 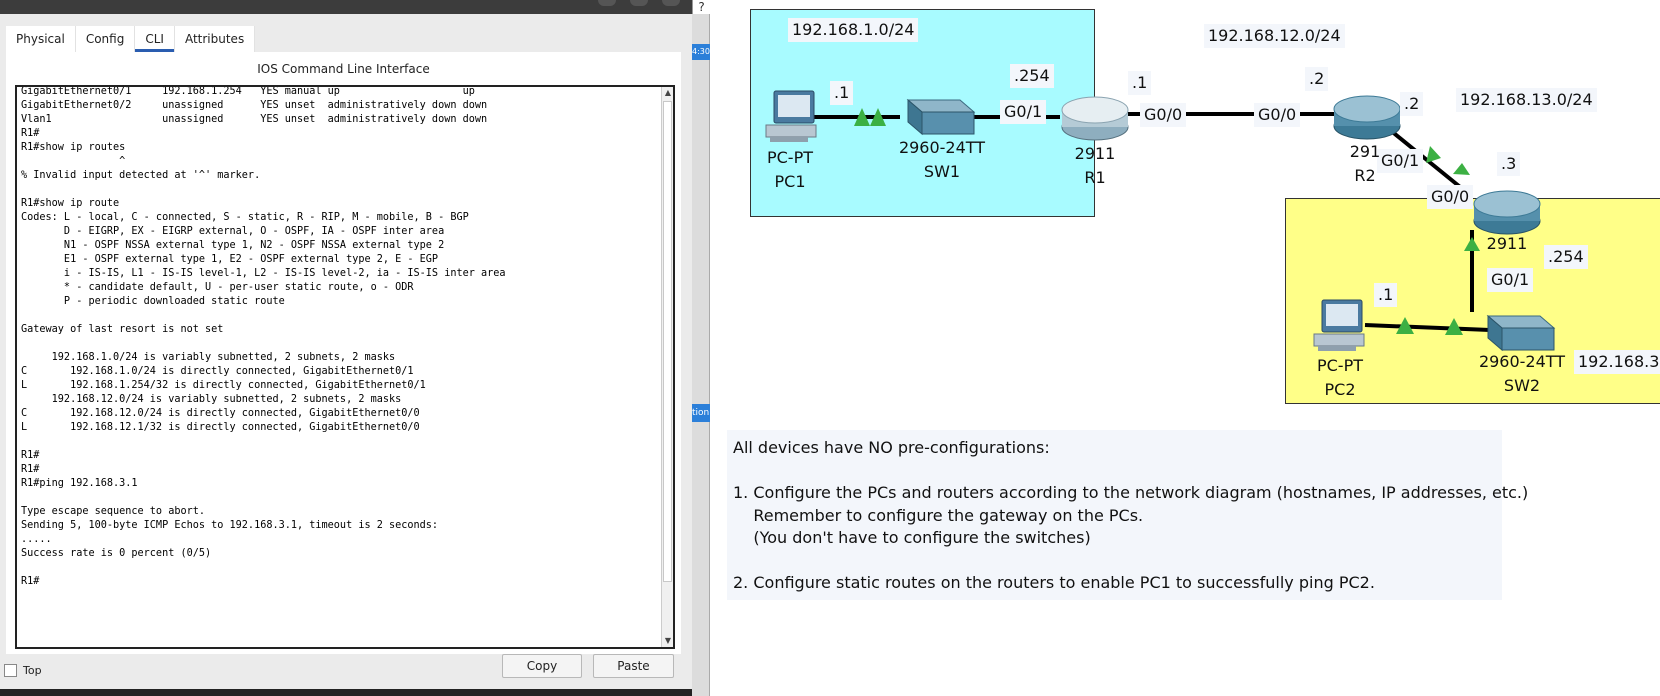 What do you see at coordinates (73, 147) in the screenshot?
I see `terminal-line: R1#show ip routes` at bounding box center [73, 147].